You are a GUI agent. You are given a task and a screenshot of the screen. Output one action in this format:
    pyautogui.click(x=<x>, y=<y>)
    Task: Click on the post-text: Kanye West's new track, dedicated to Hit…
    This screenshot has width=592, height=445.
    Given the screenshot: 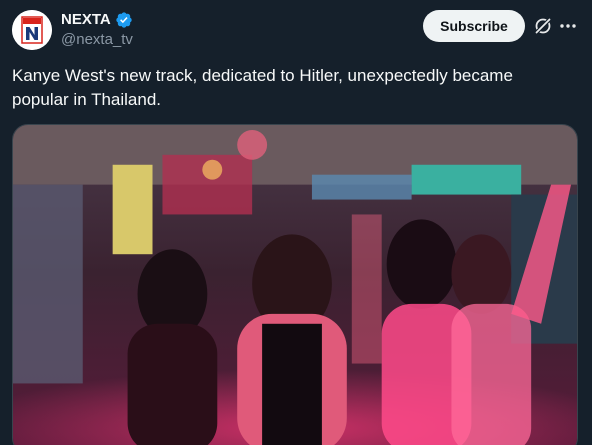 What is the action you would take?
    pyautogui.click(x=262, y=87)
    